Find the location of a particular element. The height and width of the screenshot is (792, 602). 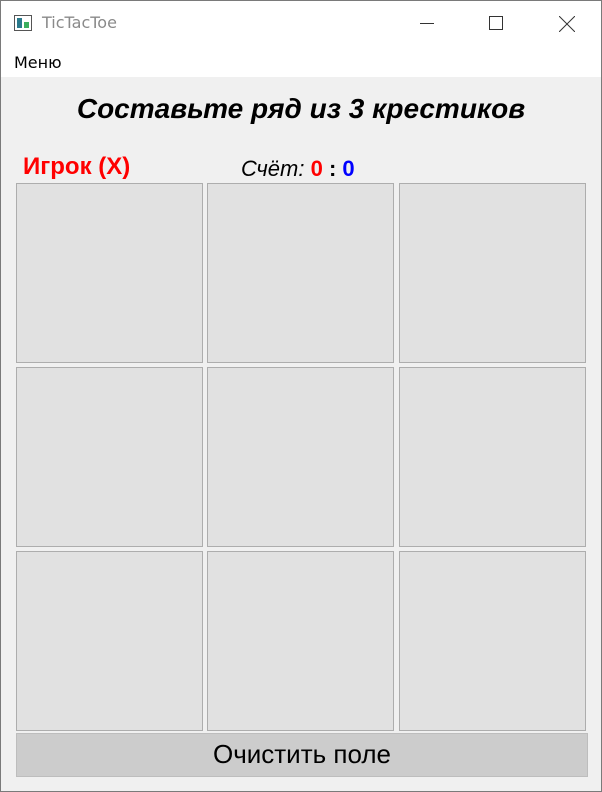

score-x: 0 is located at coordinates (316, 168).